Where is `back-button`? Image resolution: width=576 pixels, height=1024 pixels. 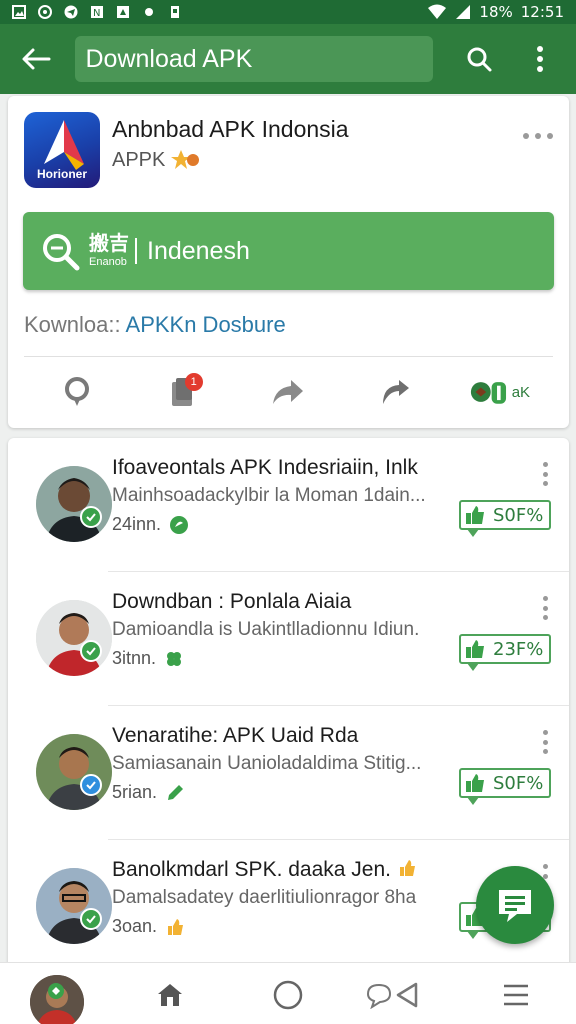 back-button is located at coordinates (35, 59).